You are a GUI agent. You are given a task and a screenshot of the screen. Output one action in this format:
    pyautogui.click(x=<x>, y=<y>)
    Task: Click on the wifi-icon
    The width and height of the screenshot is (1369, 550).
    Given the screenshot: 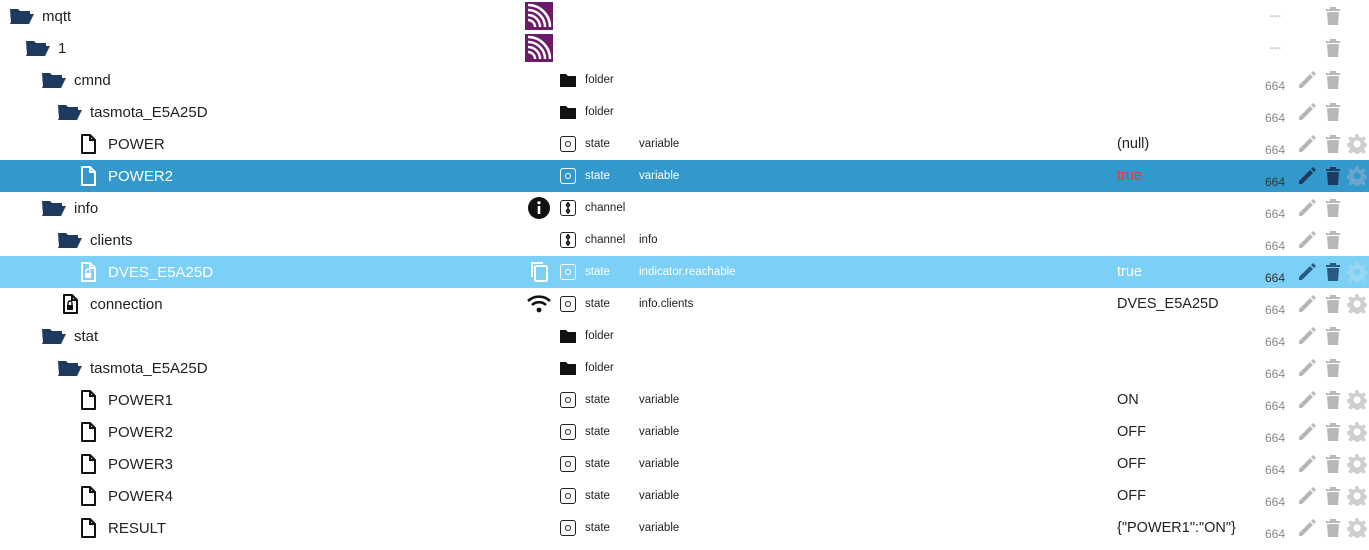 What is the action you would take?
    pyautogui.click(x=539, y=304)
    